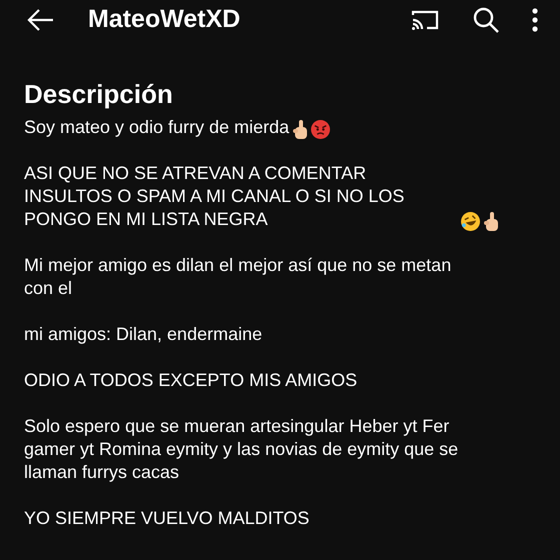  I want to click on description-paragraph: Solo espero que se mueran artesingular Heber yt Fer gamer yt Romina eymity y las novias de eymity que se llaman furrys cacas, so click(242, 449).